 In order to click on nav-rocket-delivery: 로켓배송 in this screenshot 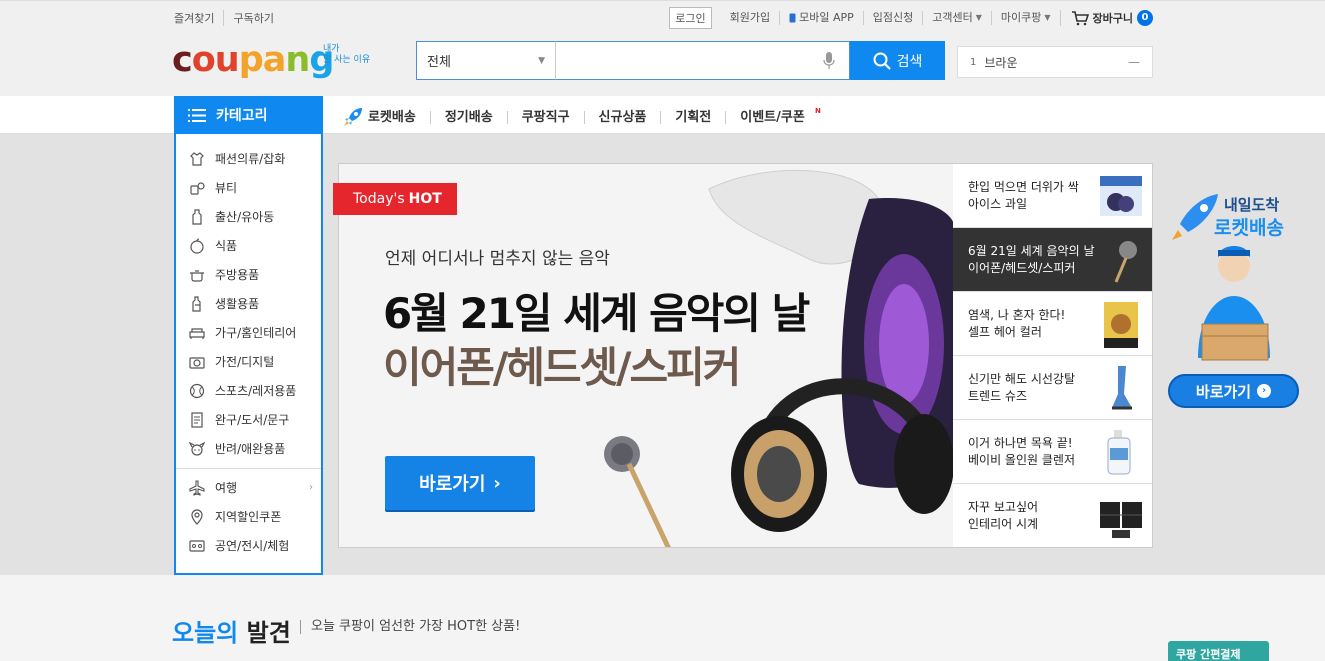, I will do `click(386, 117)`.